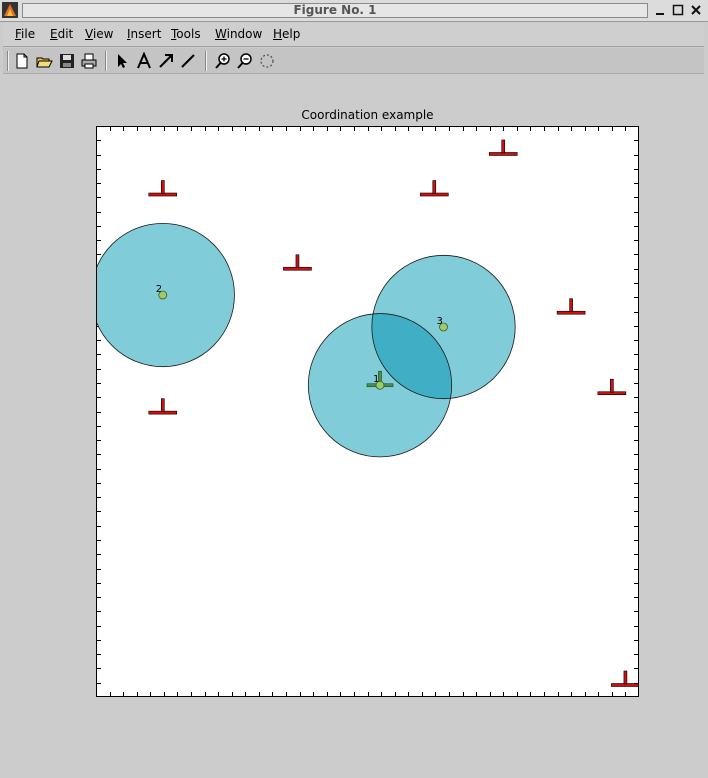  I want to click on title-bar: Figure No. 1, so click(354, 11).